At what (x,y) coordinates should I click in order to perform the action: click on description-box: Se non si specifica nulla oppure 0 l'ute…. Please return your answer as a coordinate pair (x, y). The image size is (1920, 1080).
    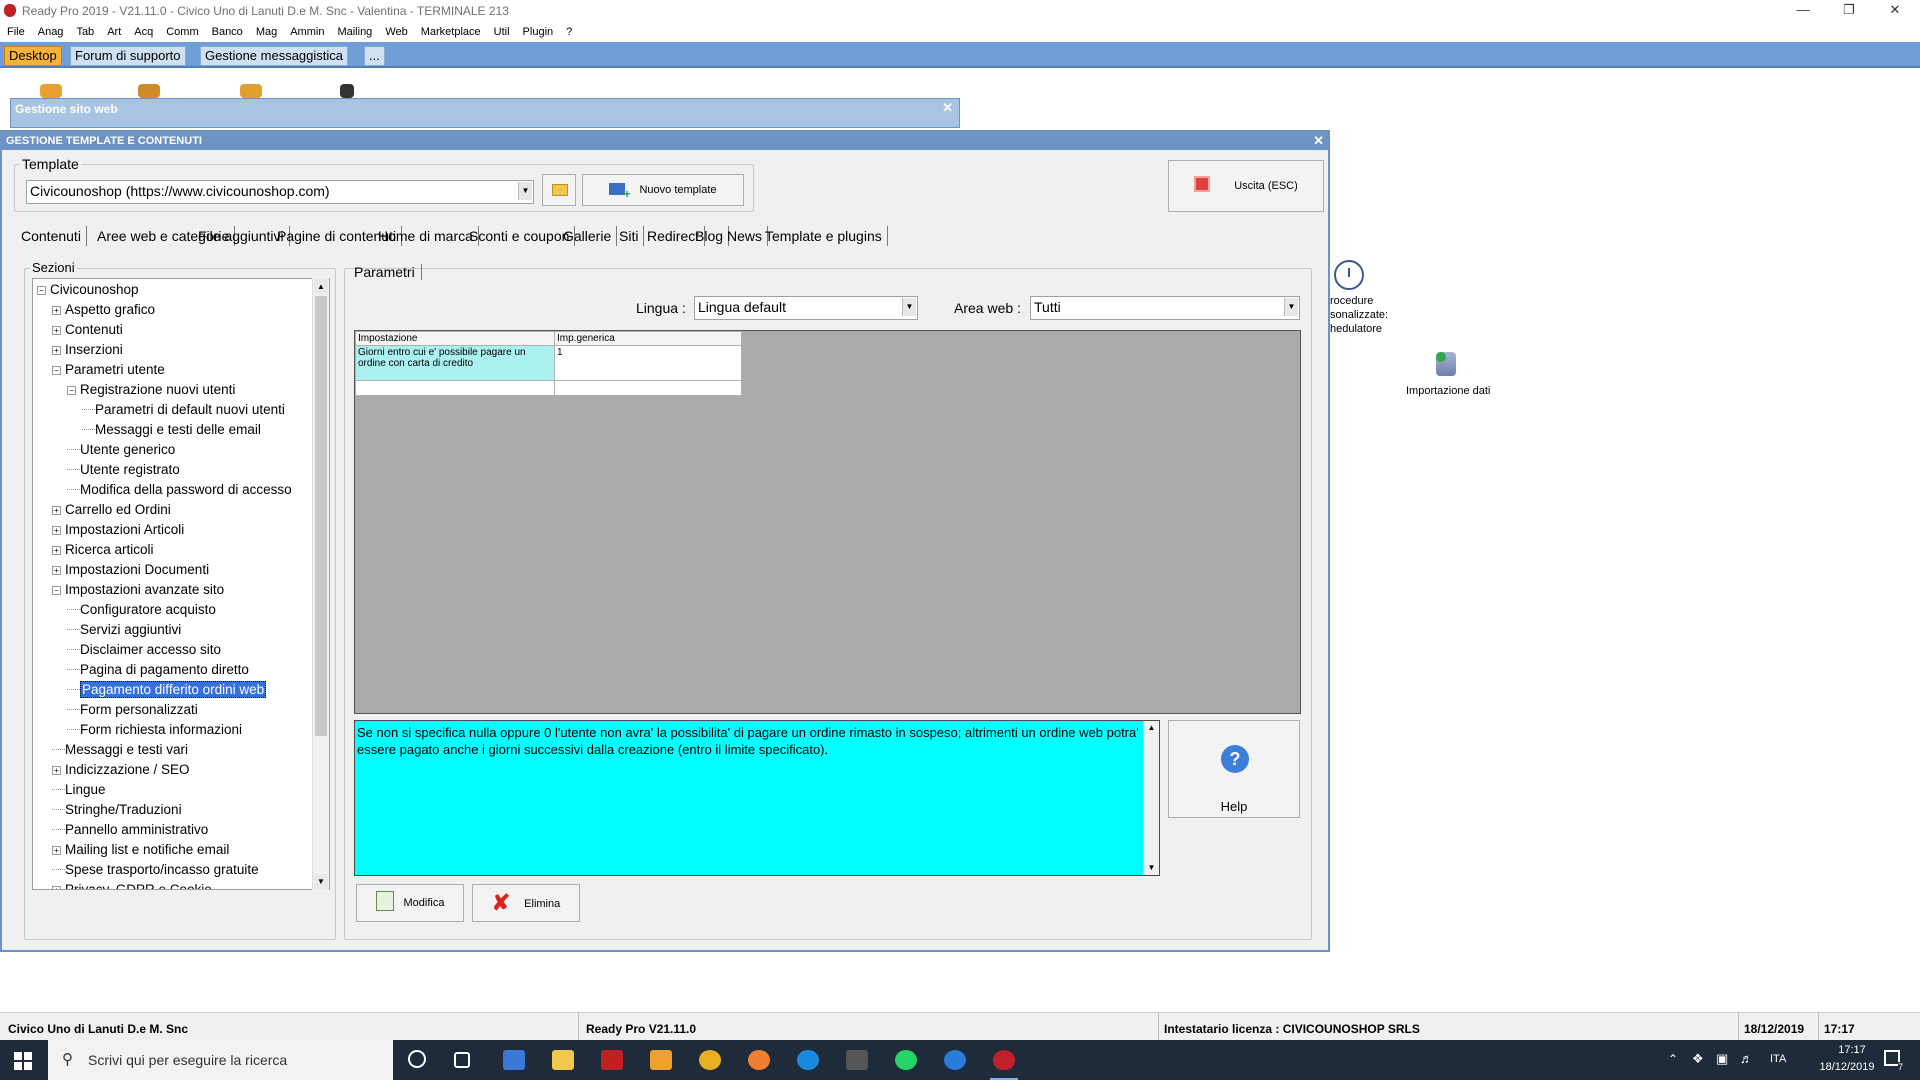
    Looking at the image, I should click on (757, 798).